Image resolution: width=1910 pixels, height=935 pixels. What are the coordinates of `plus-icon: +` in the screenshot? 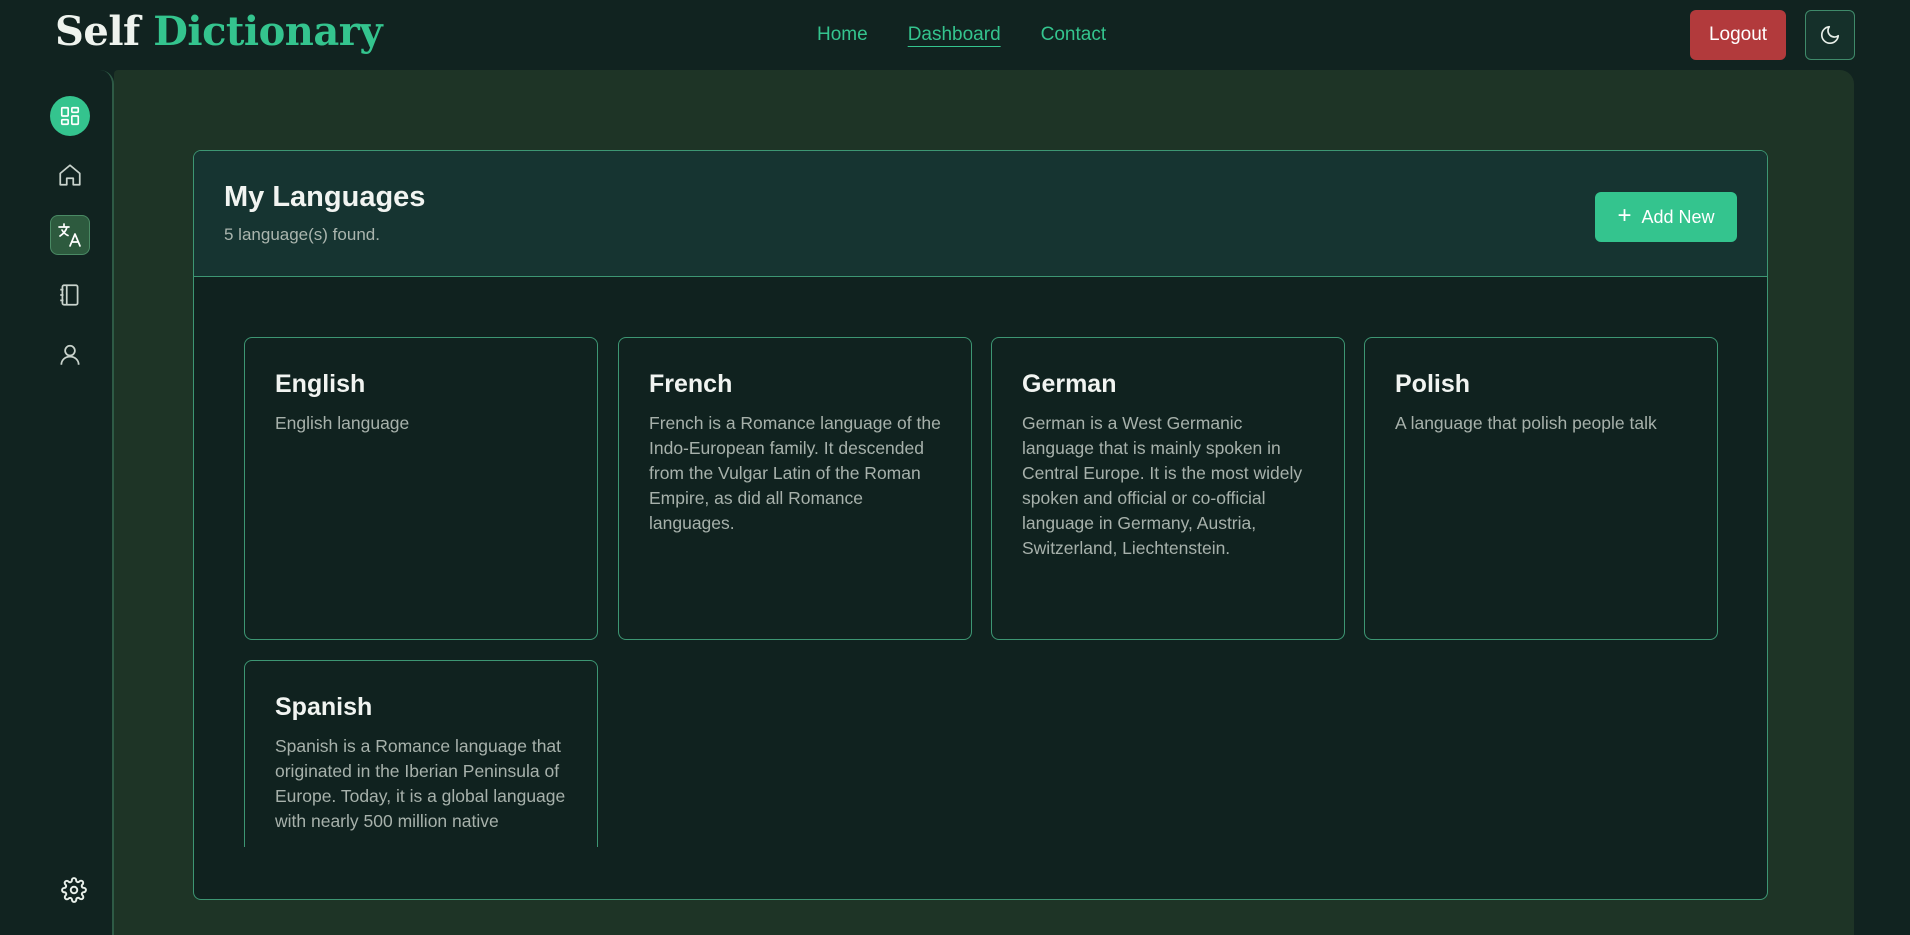 It's located at (1624, 215).